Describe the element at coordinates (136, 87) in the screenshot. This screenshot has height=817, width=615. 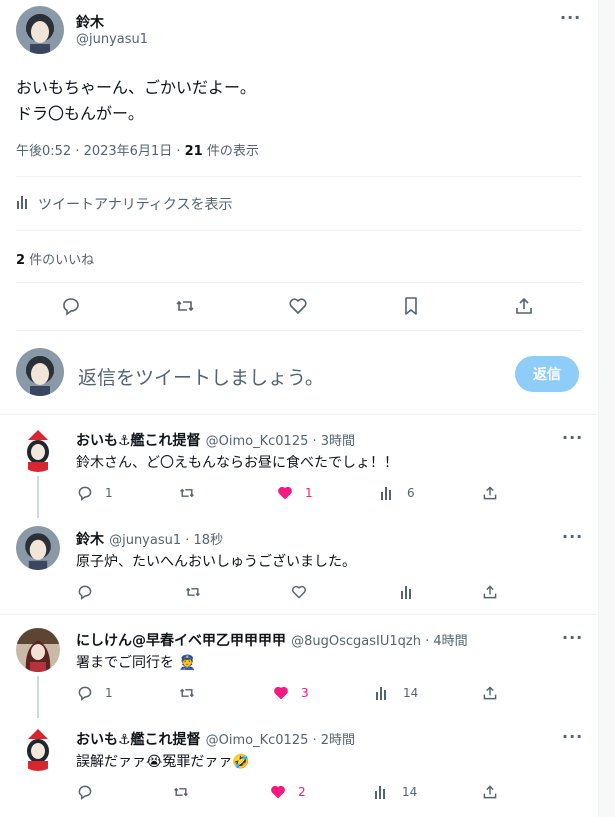
I see `tweet-text-line1: おいもちゃーん、ごかいだよー。` at that location.